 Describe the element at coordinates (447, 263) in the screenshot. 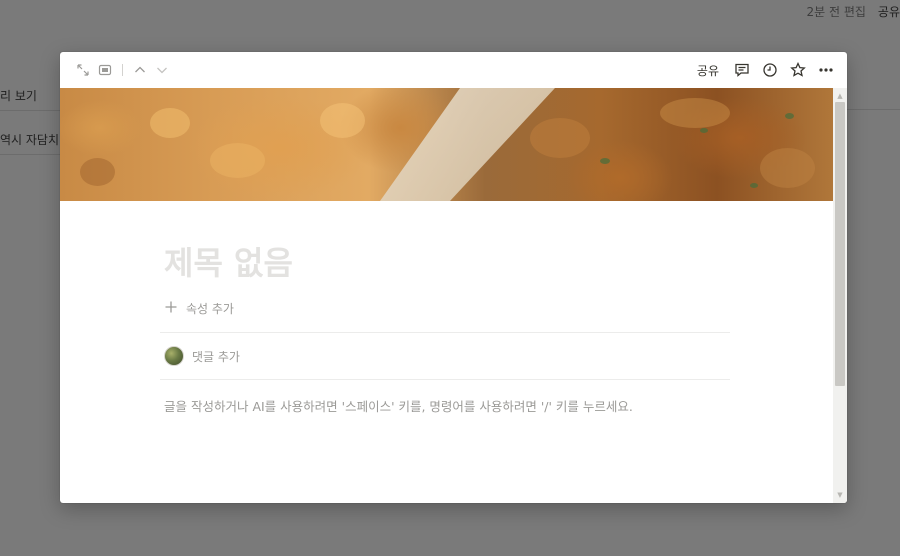

I see `page-title-input: 제목 없음` at that location.